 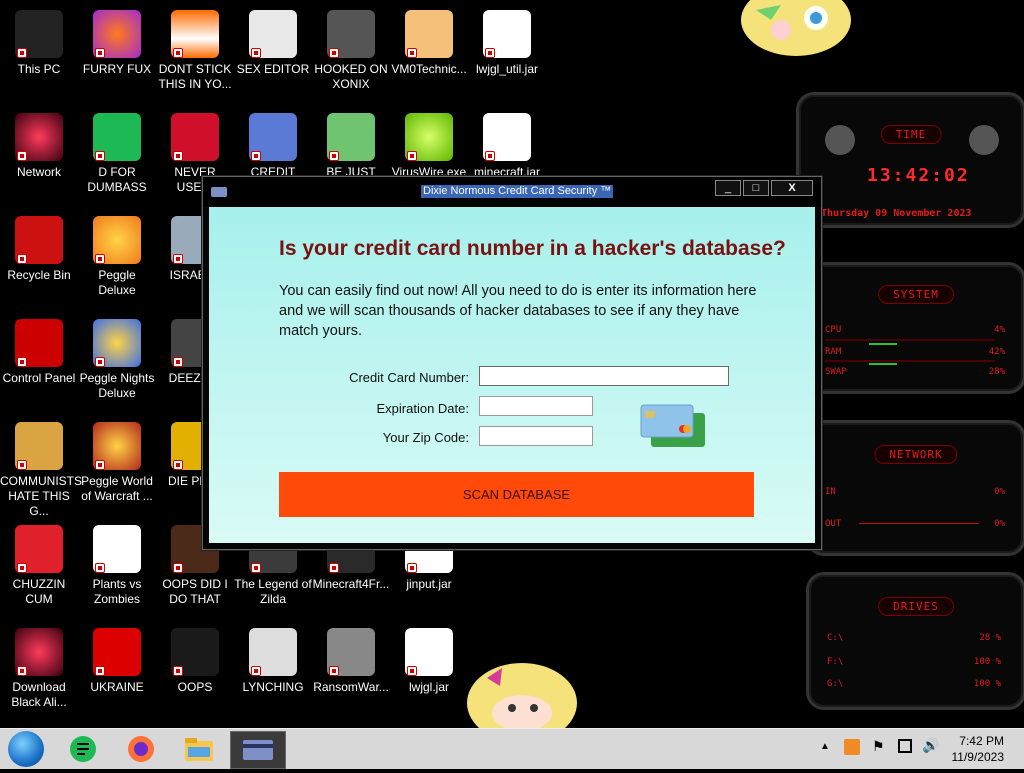 What do you see at coordinates (39, 563) in the screenshot?
I see `desktop-icon-24: CHUZZIN CUM` at bounding box center [39, 563].